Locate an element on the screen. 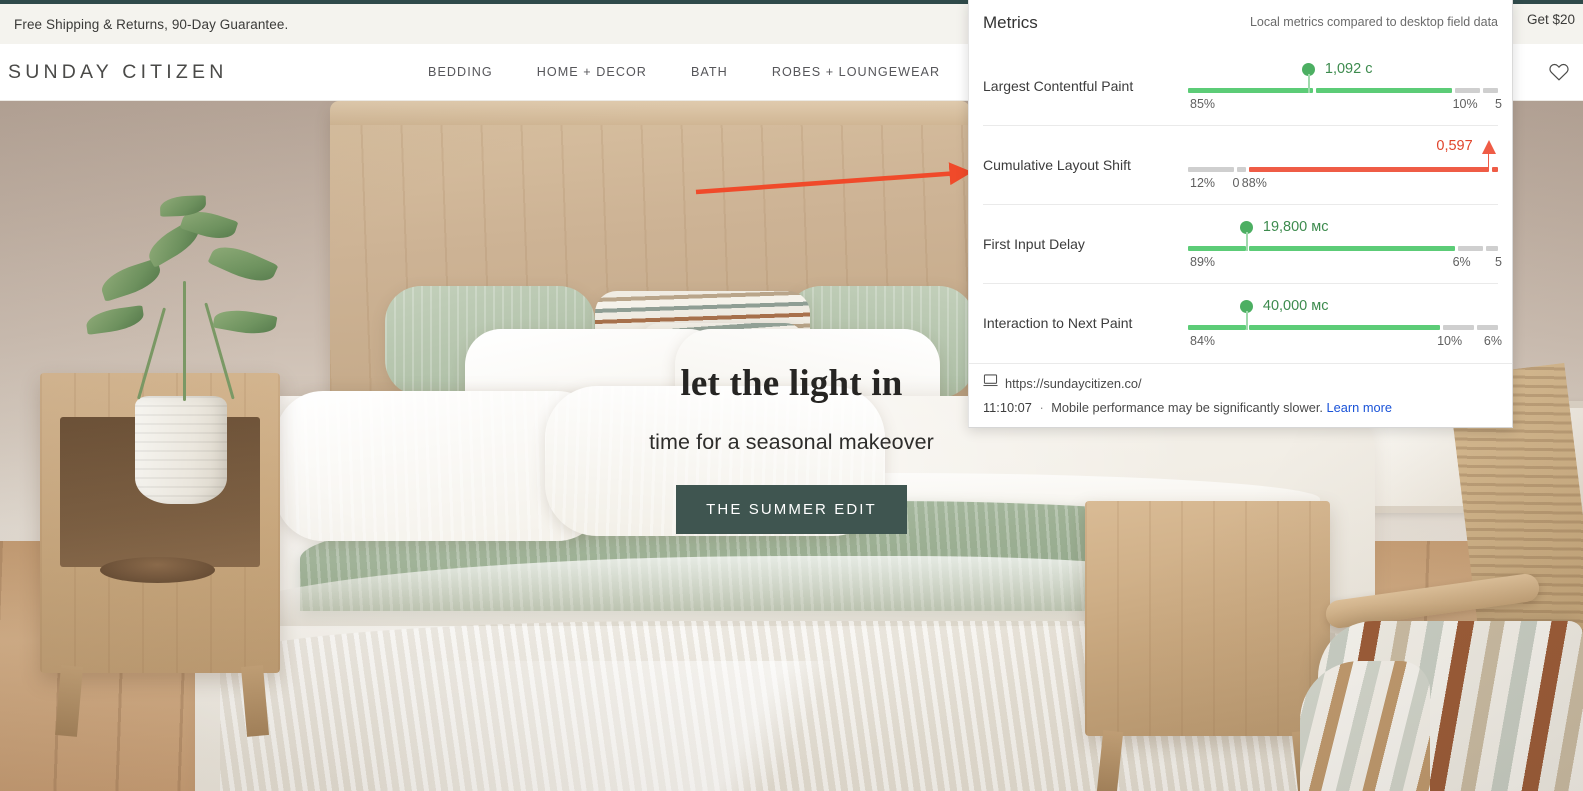  metric-label: Interaction to Next Paint is located at coordinates (1058, 323).